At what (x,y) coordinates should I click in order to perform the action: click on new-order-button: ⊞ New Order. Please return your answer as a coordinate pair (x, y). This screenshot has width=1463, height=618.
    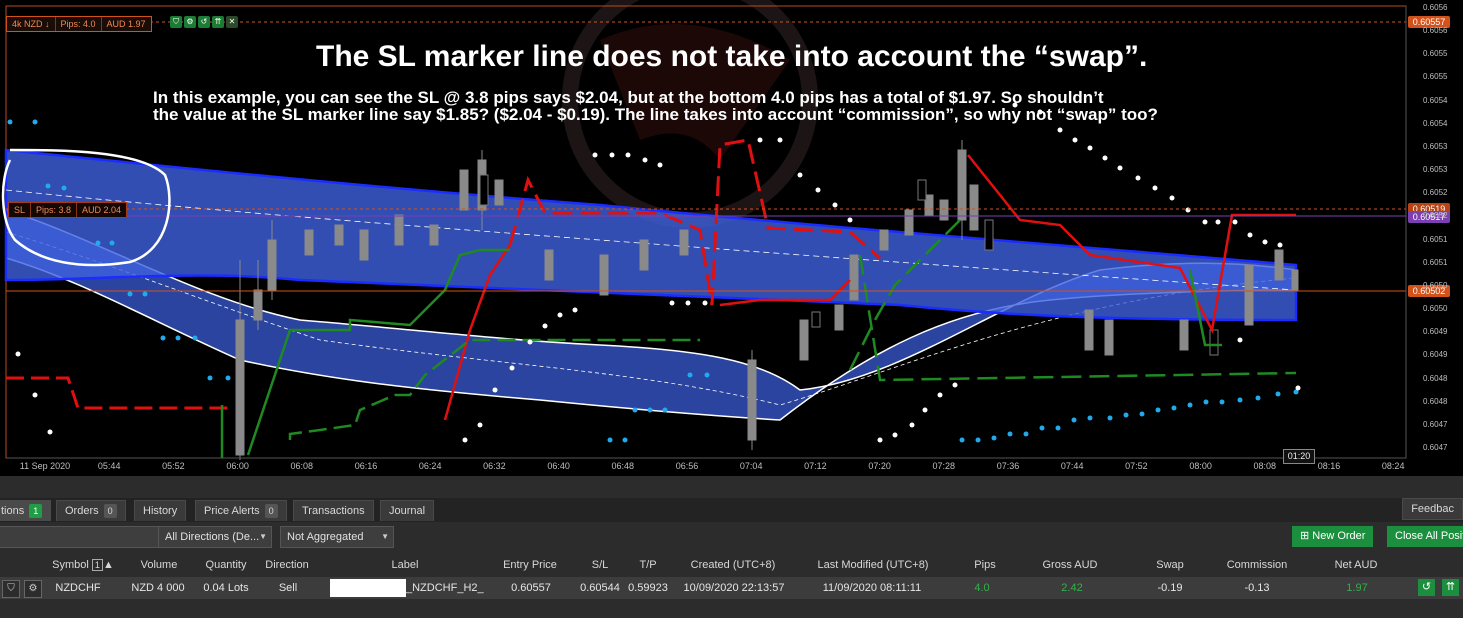
    Looking at the image, I should click on (1333, 536).